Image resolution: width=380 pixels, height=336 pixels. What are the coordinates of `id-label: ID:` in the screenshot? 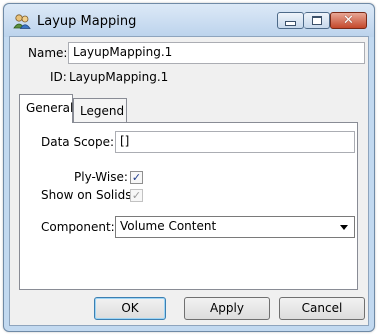 It's located at (58, 77).